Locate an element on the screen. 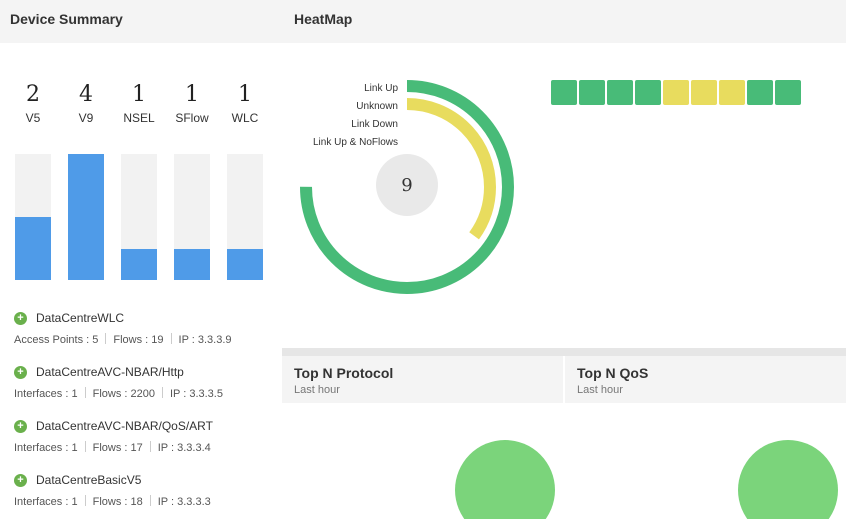 The image size is (846, 524). top-n-protocol-header: Top N Protocol Last hour is located at coordinates (422, 379).